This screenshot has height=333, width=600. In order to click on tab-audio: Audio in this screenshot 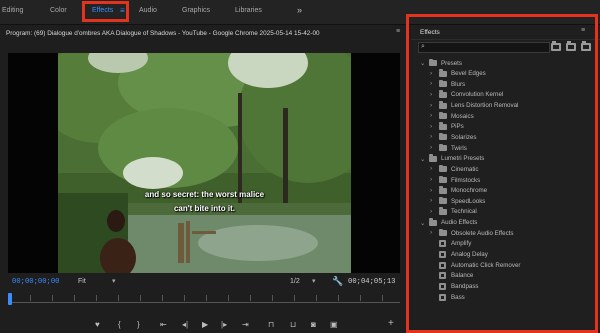, I will do `click(148, 10)`.